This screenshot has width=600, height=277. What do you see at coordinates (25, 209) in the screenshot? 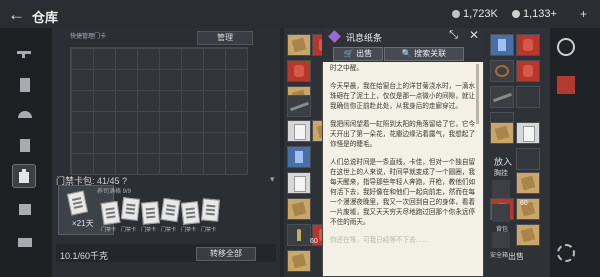
I see `medkit-category-icon` at bounding box center [25, 209].